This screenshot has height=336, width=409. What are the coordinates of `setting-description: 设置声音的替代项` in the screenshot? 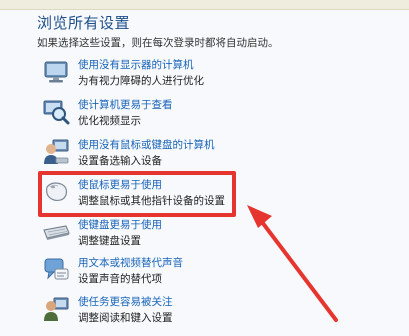 It's located at (120, 279).